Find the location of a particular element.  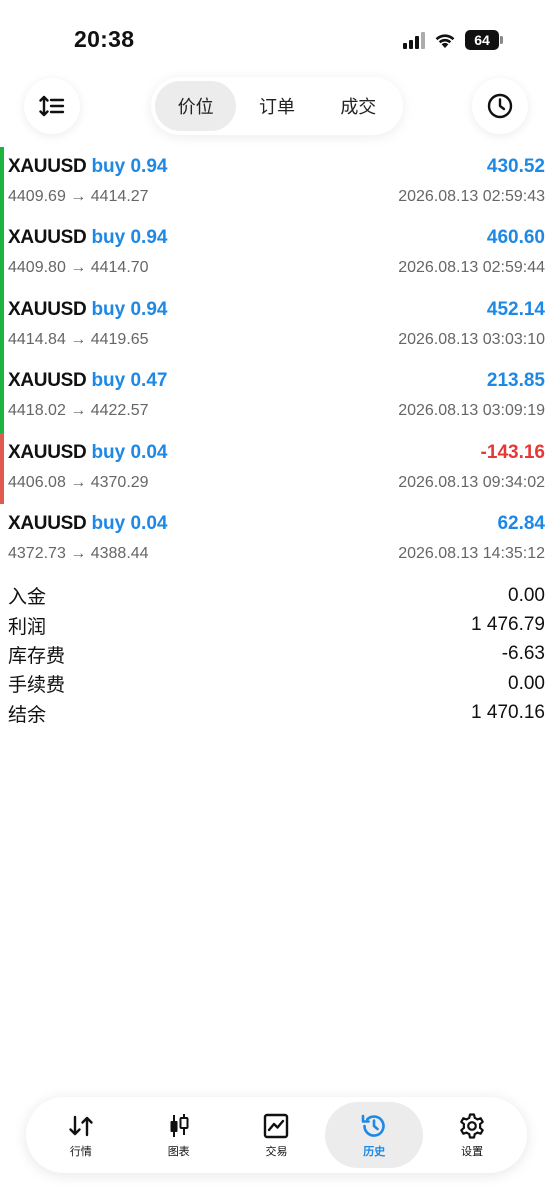

cellular-signal-icon is located at coordinates (414, 40).